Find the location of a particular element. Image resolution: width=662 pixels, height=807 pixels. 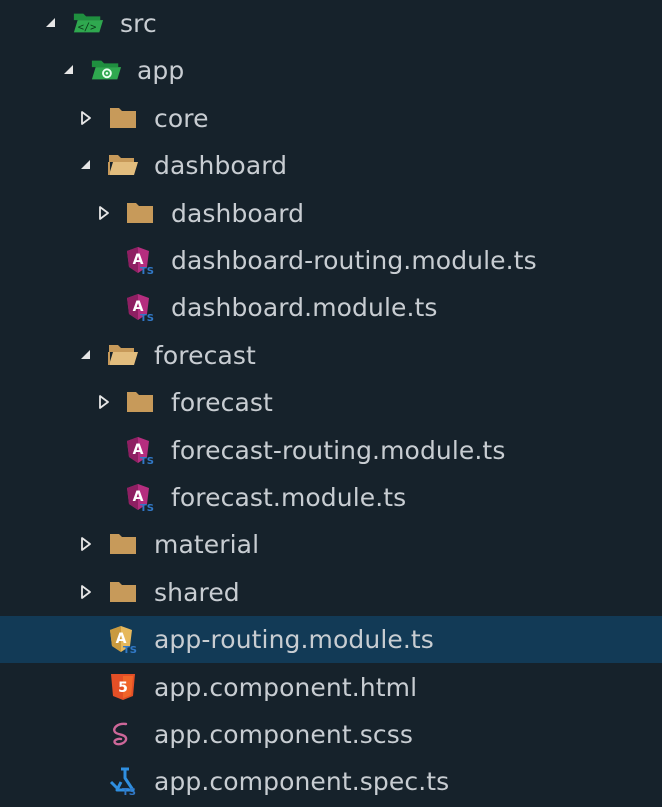

tree-folder-item: material is located at coordinates (331, 544).